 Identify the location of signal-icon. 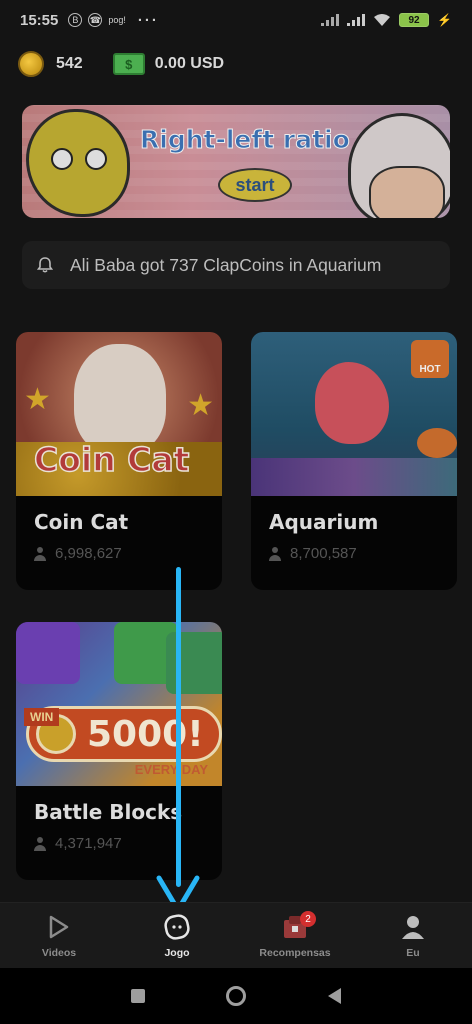
(330, 20).